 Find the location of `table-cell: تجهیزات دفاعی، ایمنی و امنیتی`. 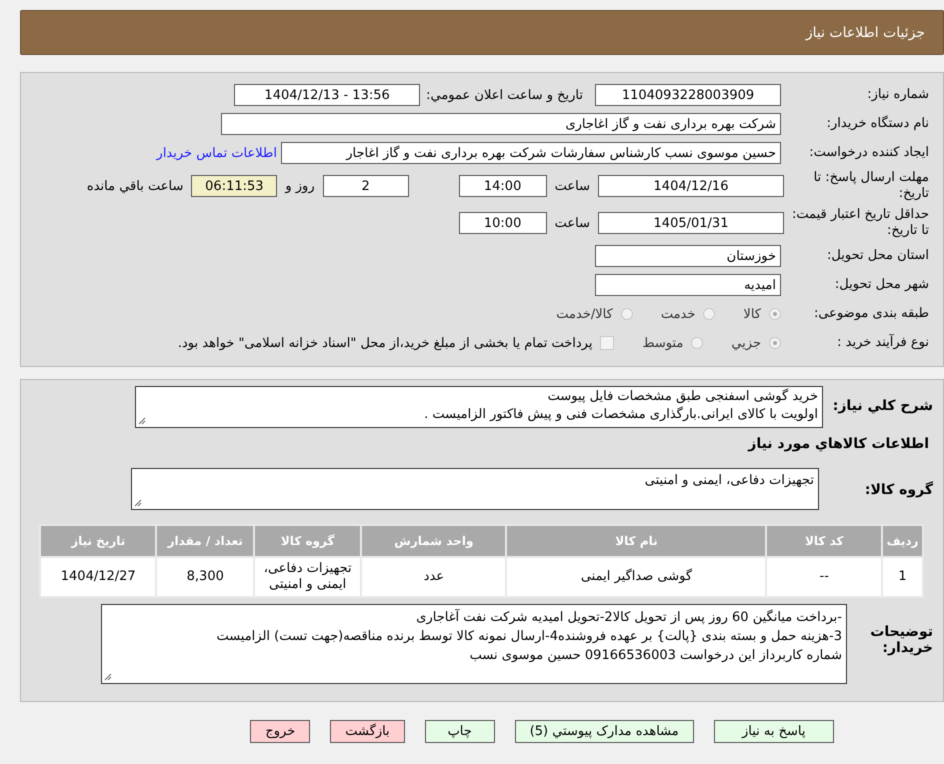

table-cell: تجهیزات دفاعی، ایمنی و امنیتی is located at coordinates (308, 577).